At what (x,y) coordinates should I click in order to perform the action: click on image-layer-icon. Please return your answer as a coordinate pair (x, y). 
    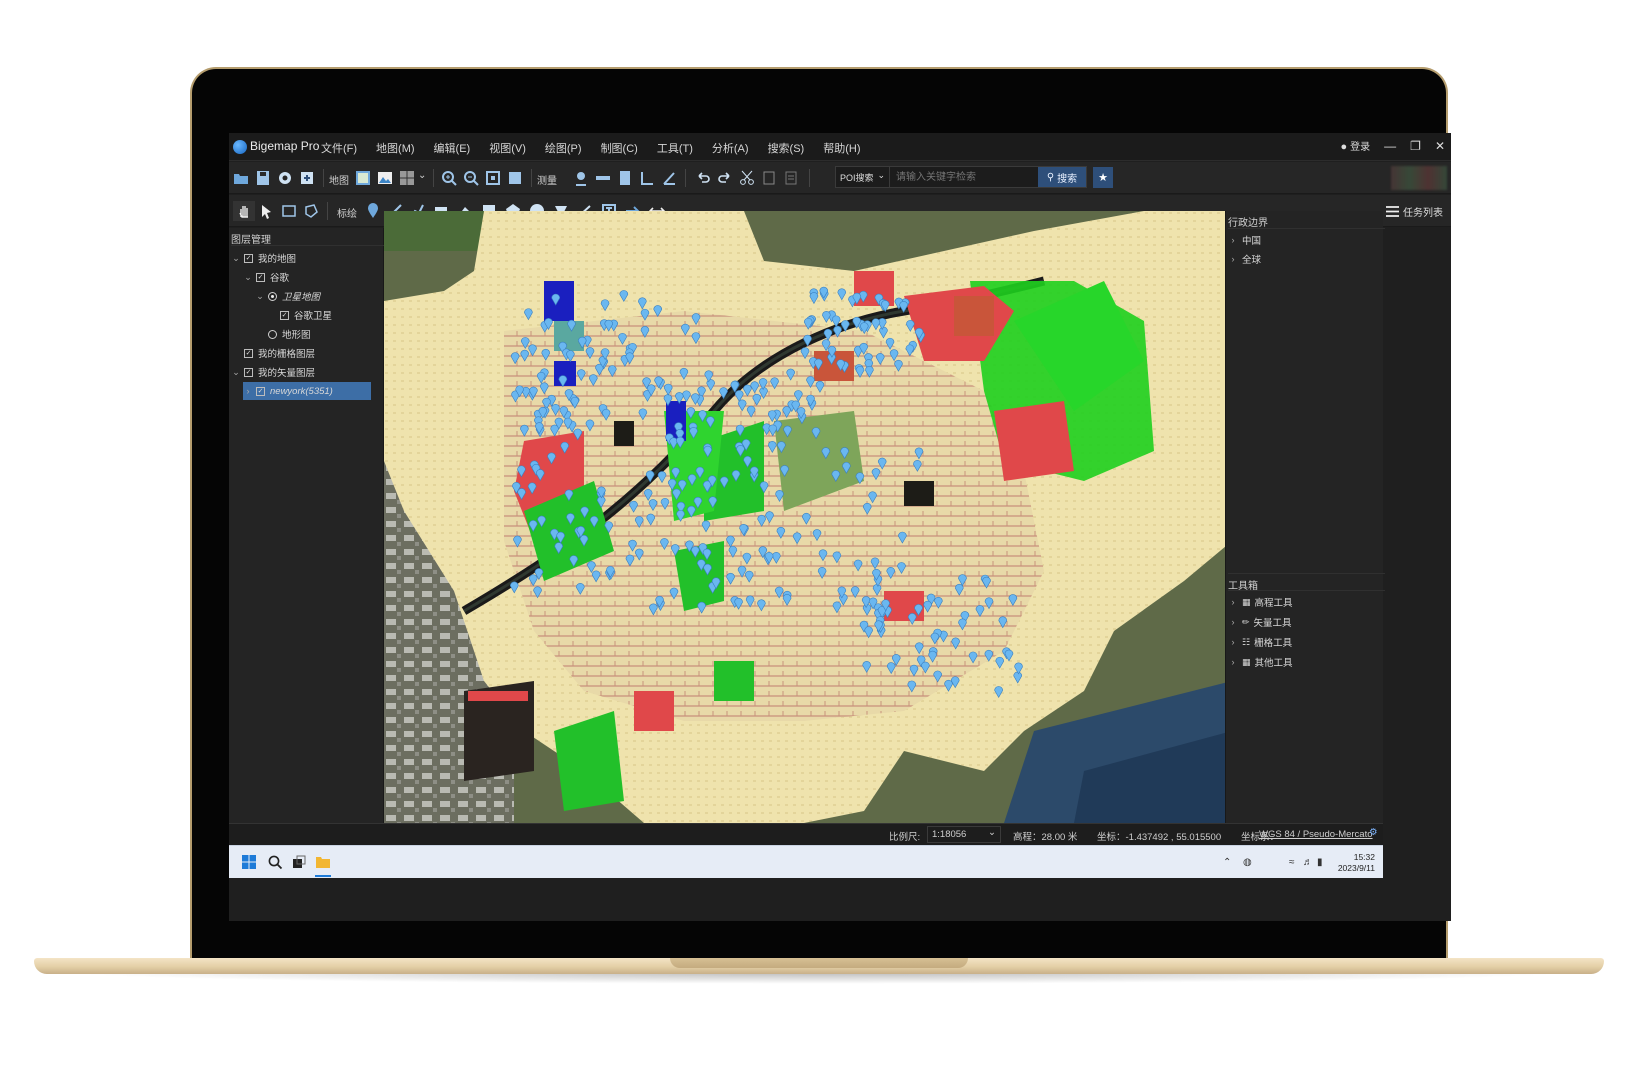
    Looking at the image, I should click on (385, 178).